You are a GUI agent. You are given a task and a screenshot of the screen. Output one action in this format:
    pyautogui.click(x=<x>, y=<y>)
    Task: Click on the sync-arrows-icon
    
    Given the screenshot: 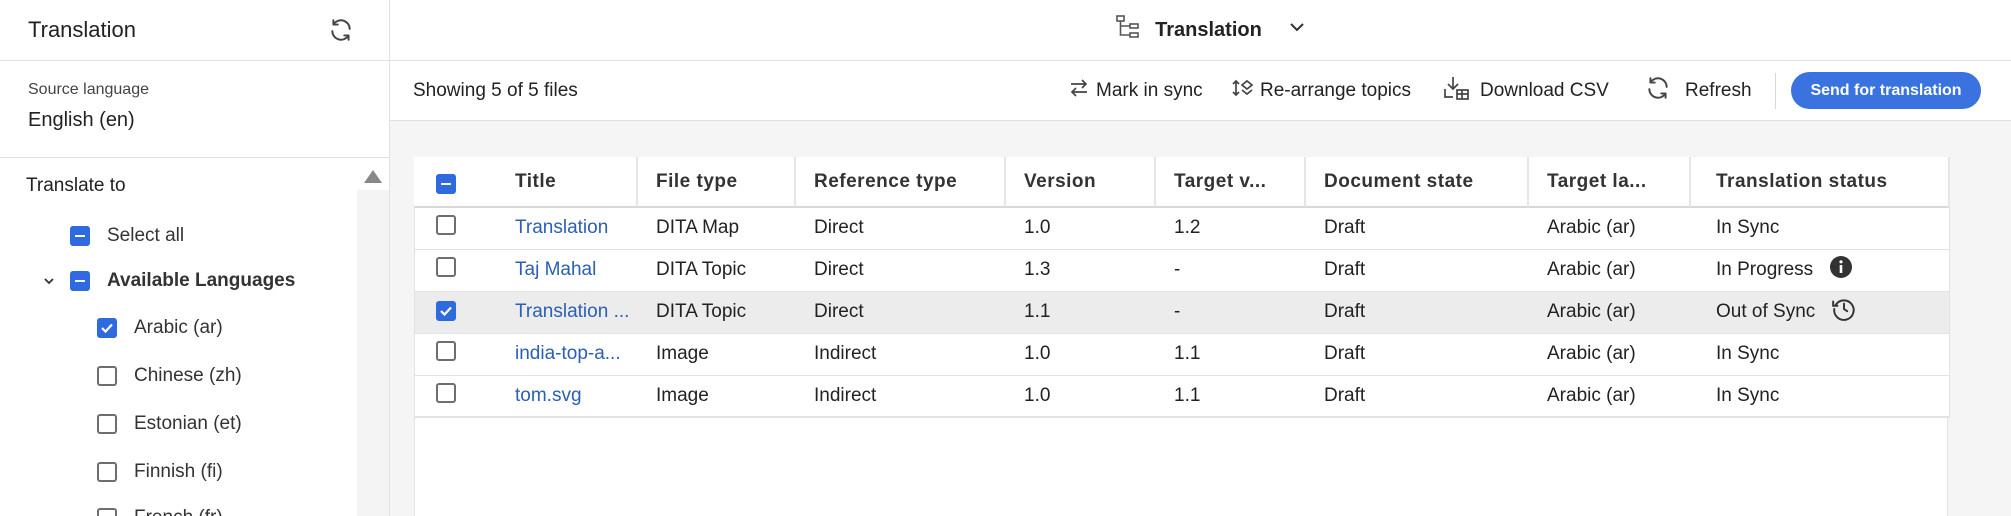 What is the action you would take?
    pyautogui.click(x=1079, y=91)
    